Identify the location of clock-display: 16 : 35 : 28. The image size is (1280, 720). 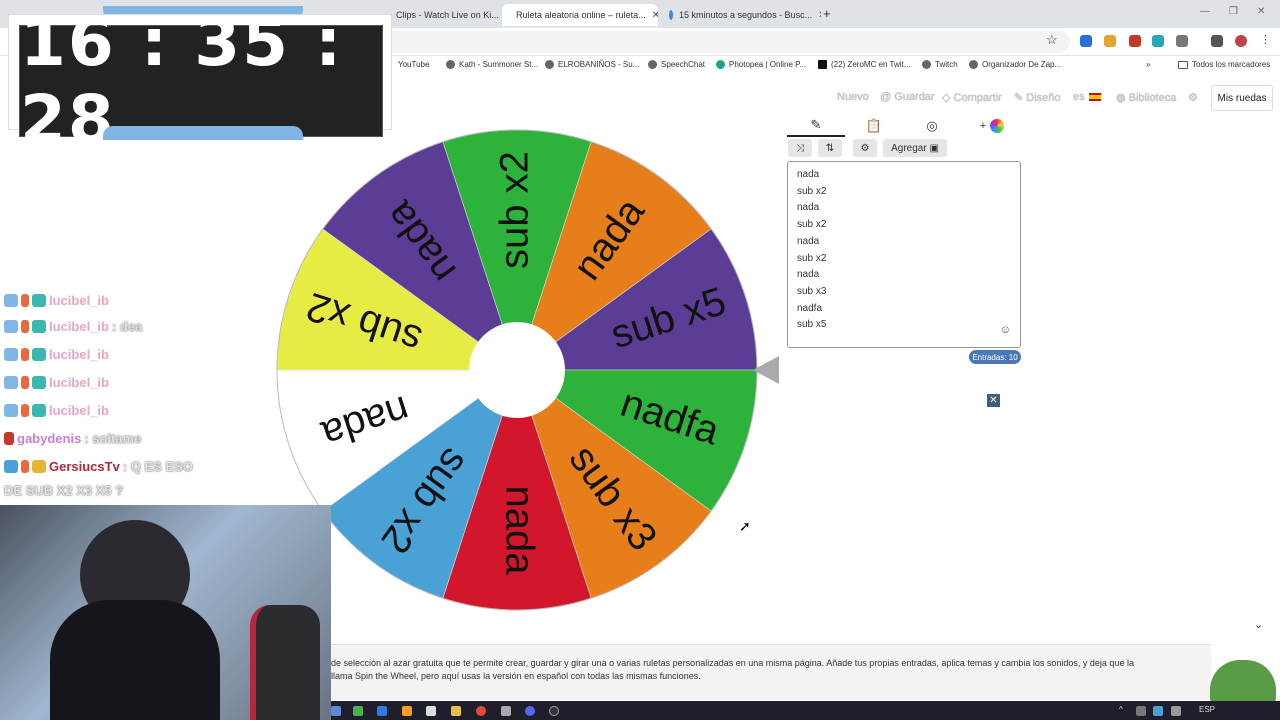
(201, 81).